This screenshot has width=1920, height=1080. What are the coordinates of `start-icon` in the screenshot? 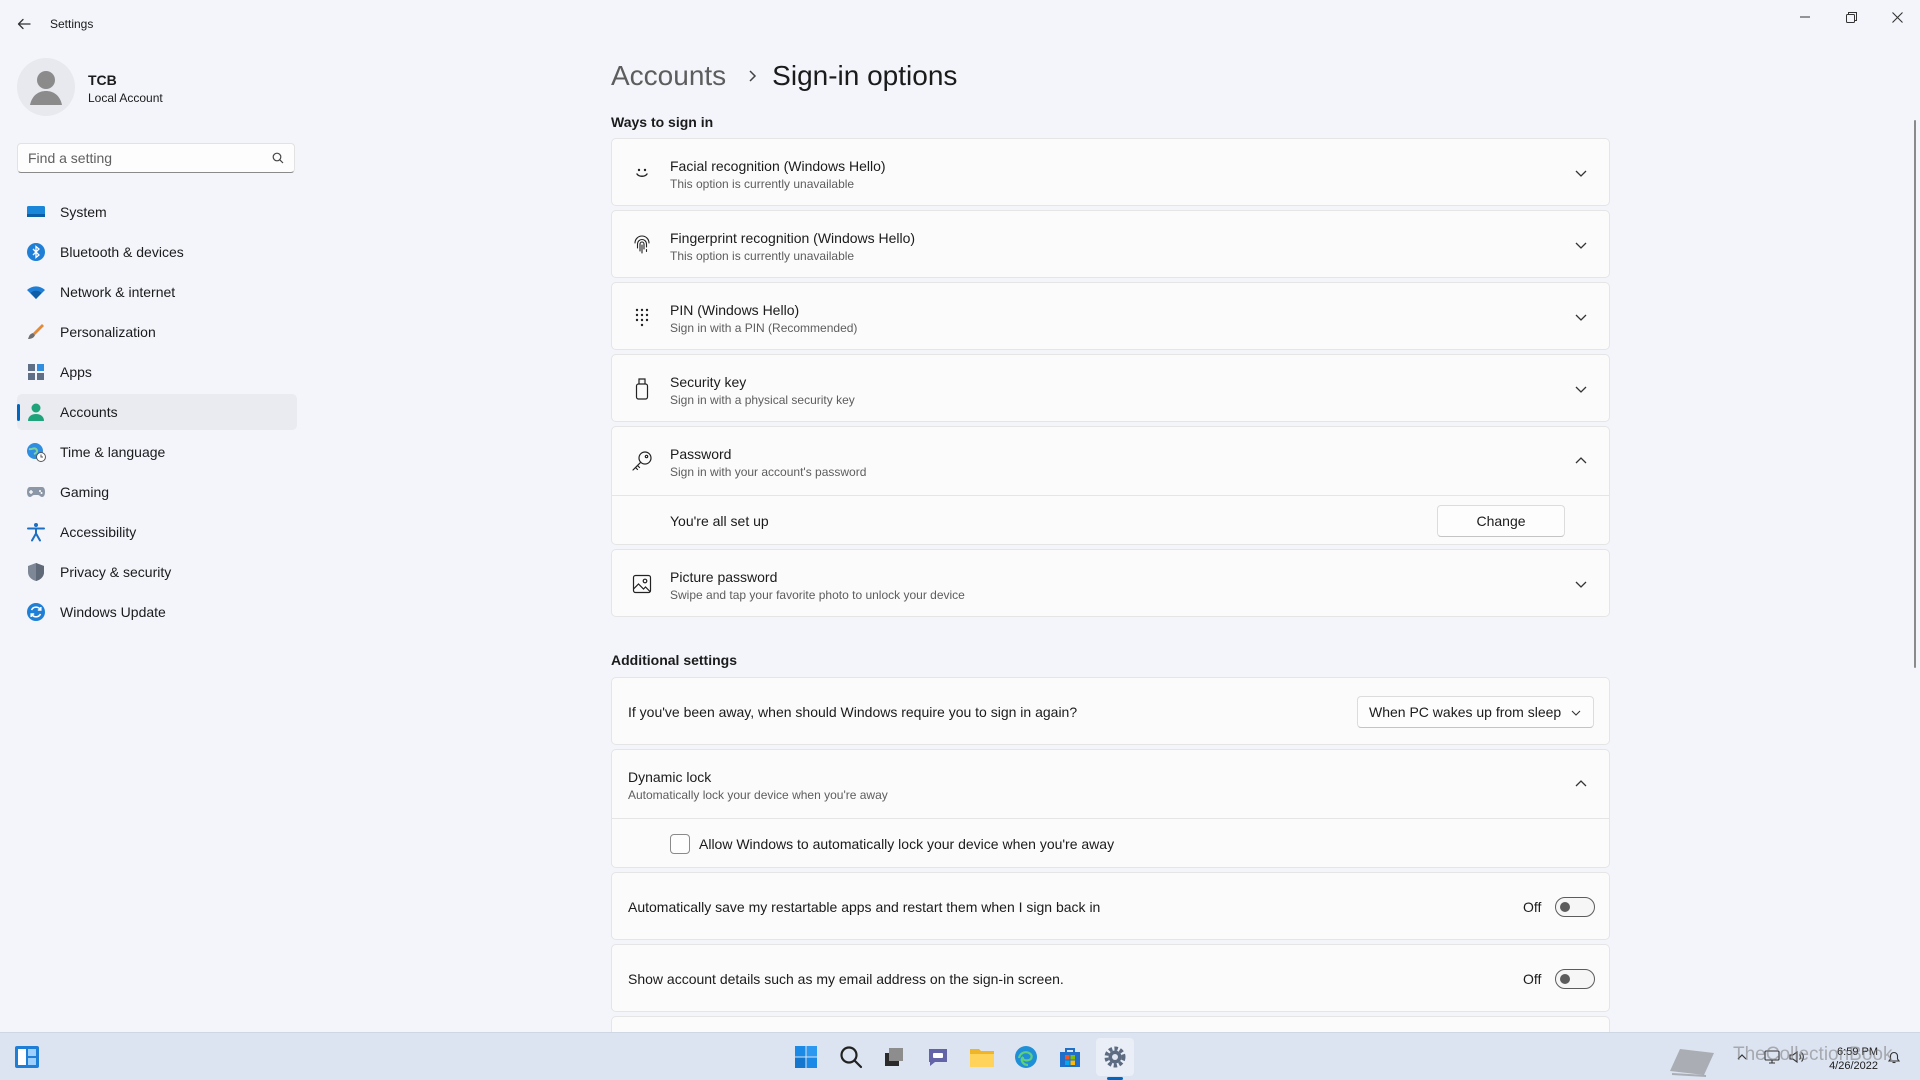 It's located at (806, 1057).